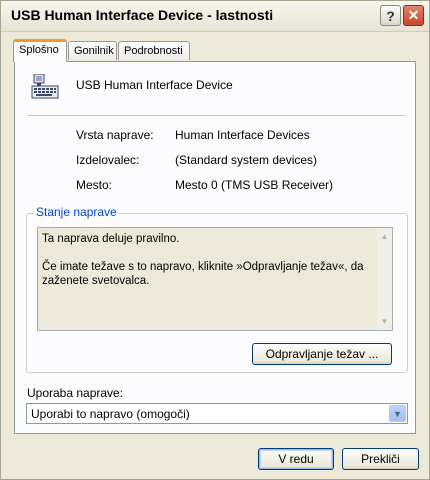 Image resolution: width=430 pixels, height=480 pixels. I want to click on chevron-down-icon: ▼, so click(397, 413).